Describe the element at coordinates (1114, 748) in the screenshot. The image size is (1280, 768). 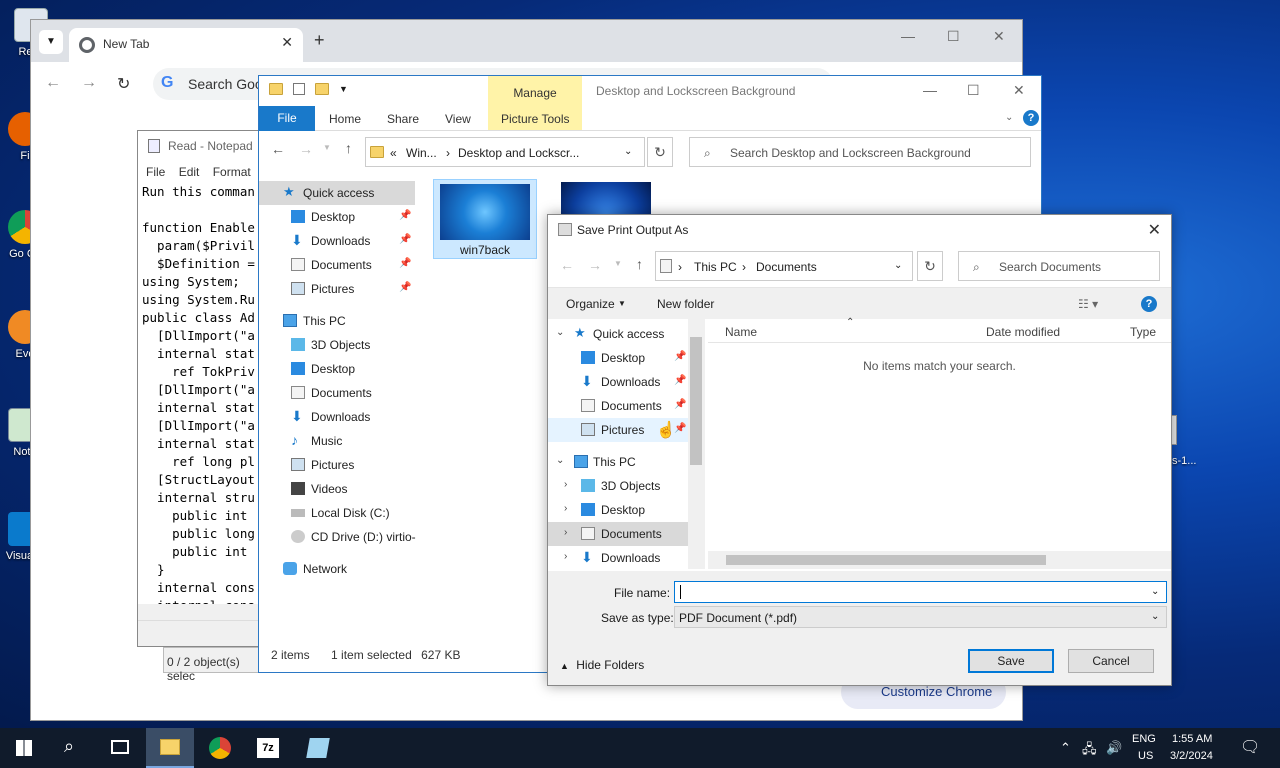
I see `volume-icon: 🔊` at that location.